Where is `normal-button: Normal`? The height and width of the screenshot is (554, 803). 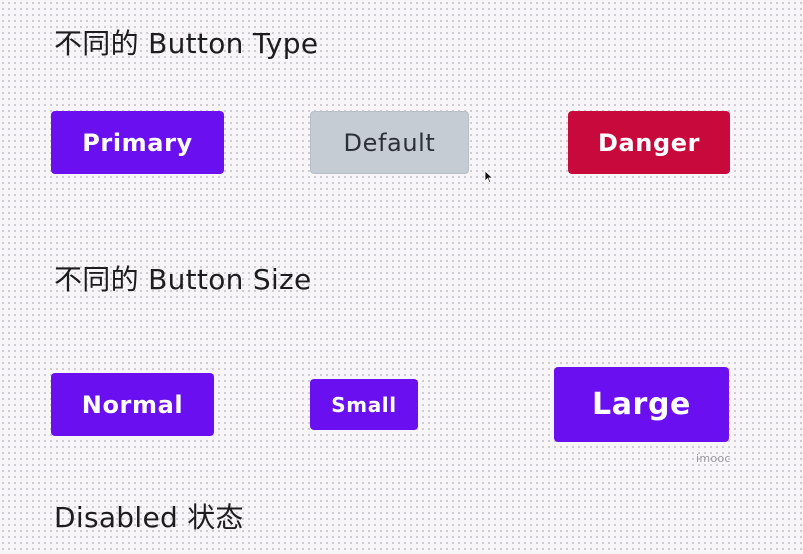
normal-button: Normal is located at coordinates (132, 404).